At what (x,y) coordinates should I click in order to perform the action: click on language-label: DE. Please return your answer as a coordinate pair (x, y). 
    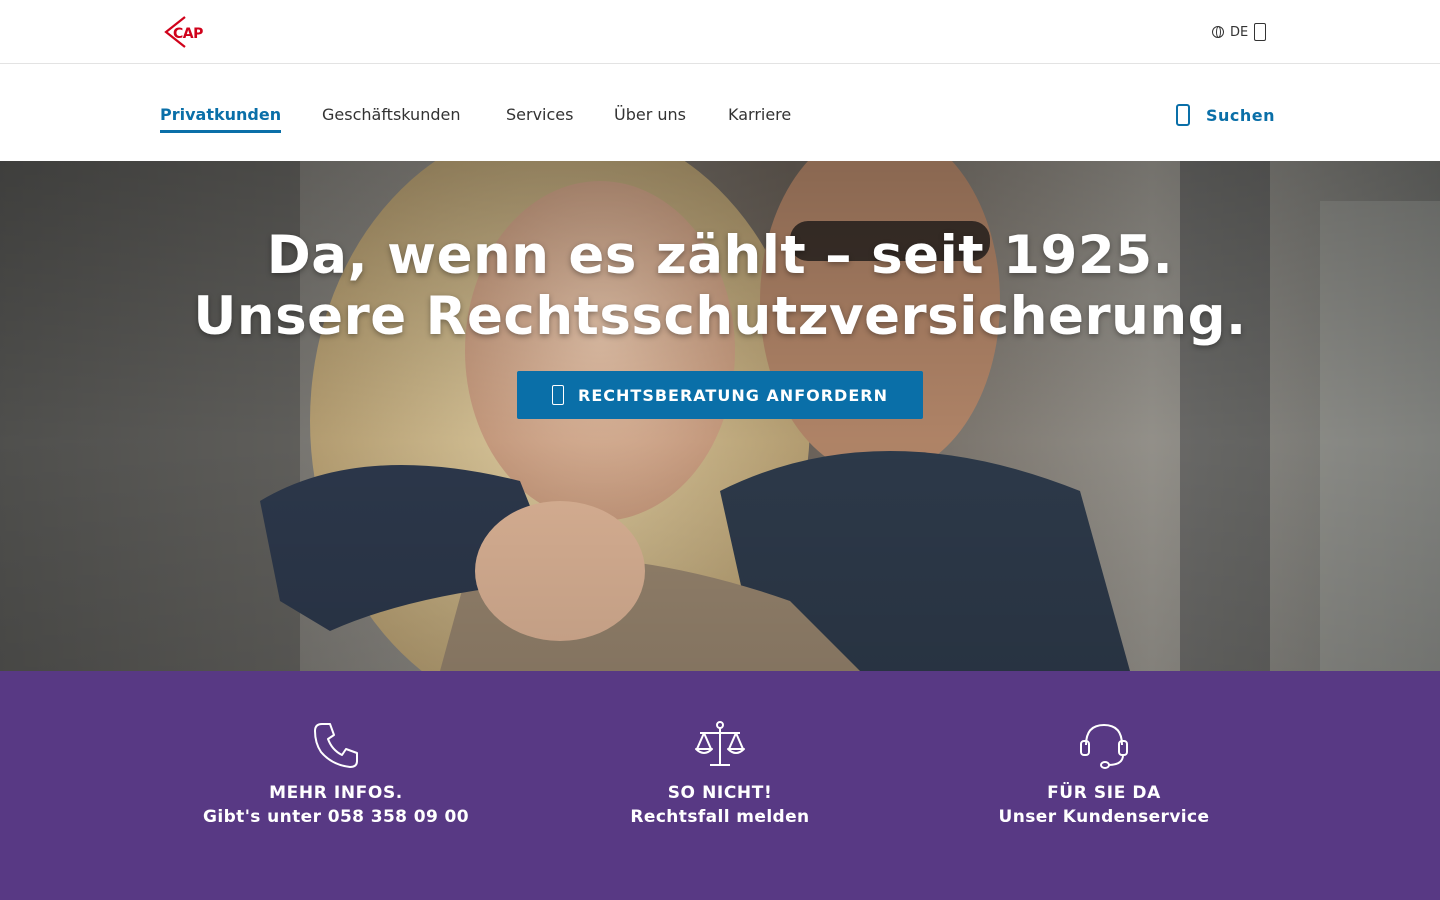
    Looking at the image, I should click on (1239, 32).